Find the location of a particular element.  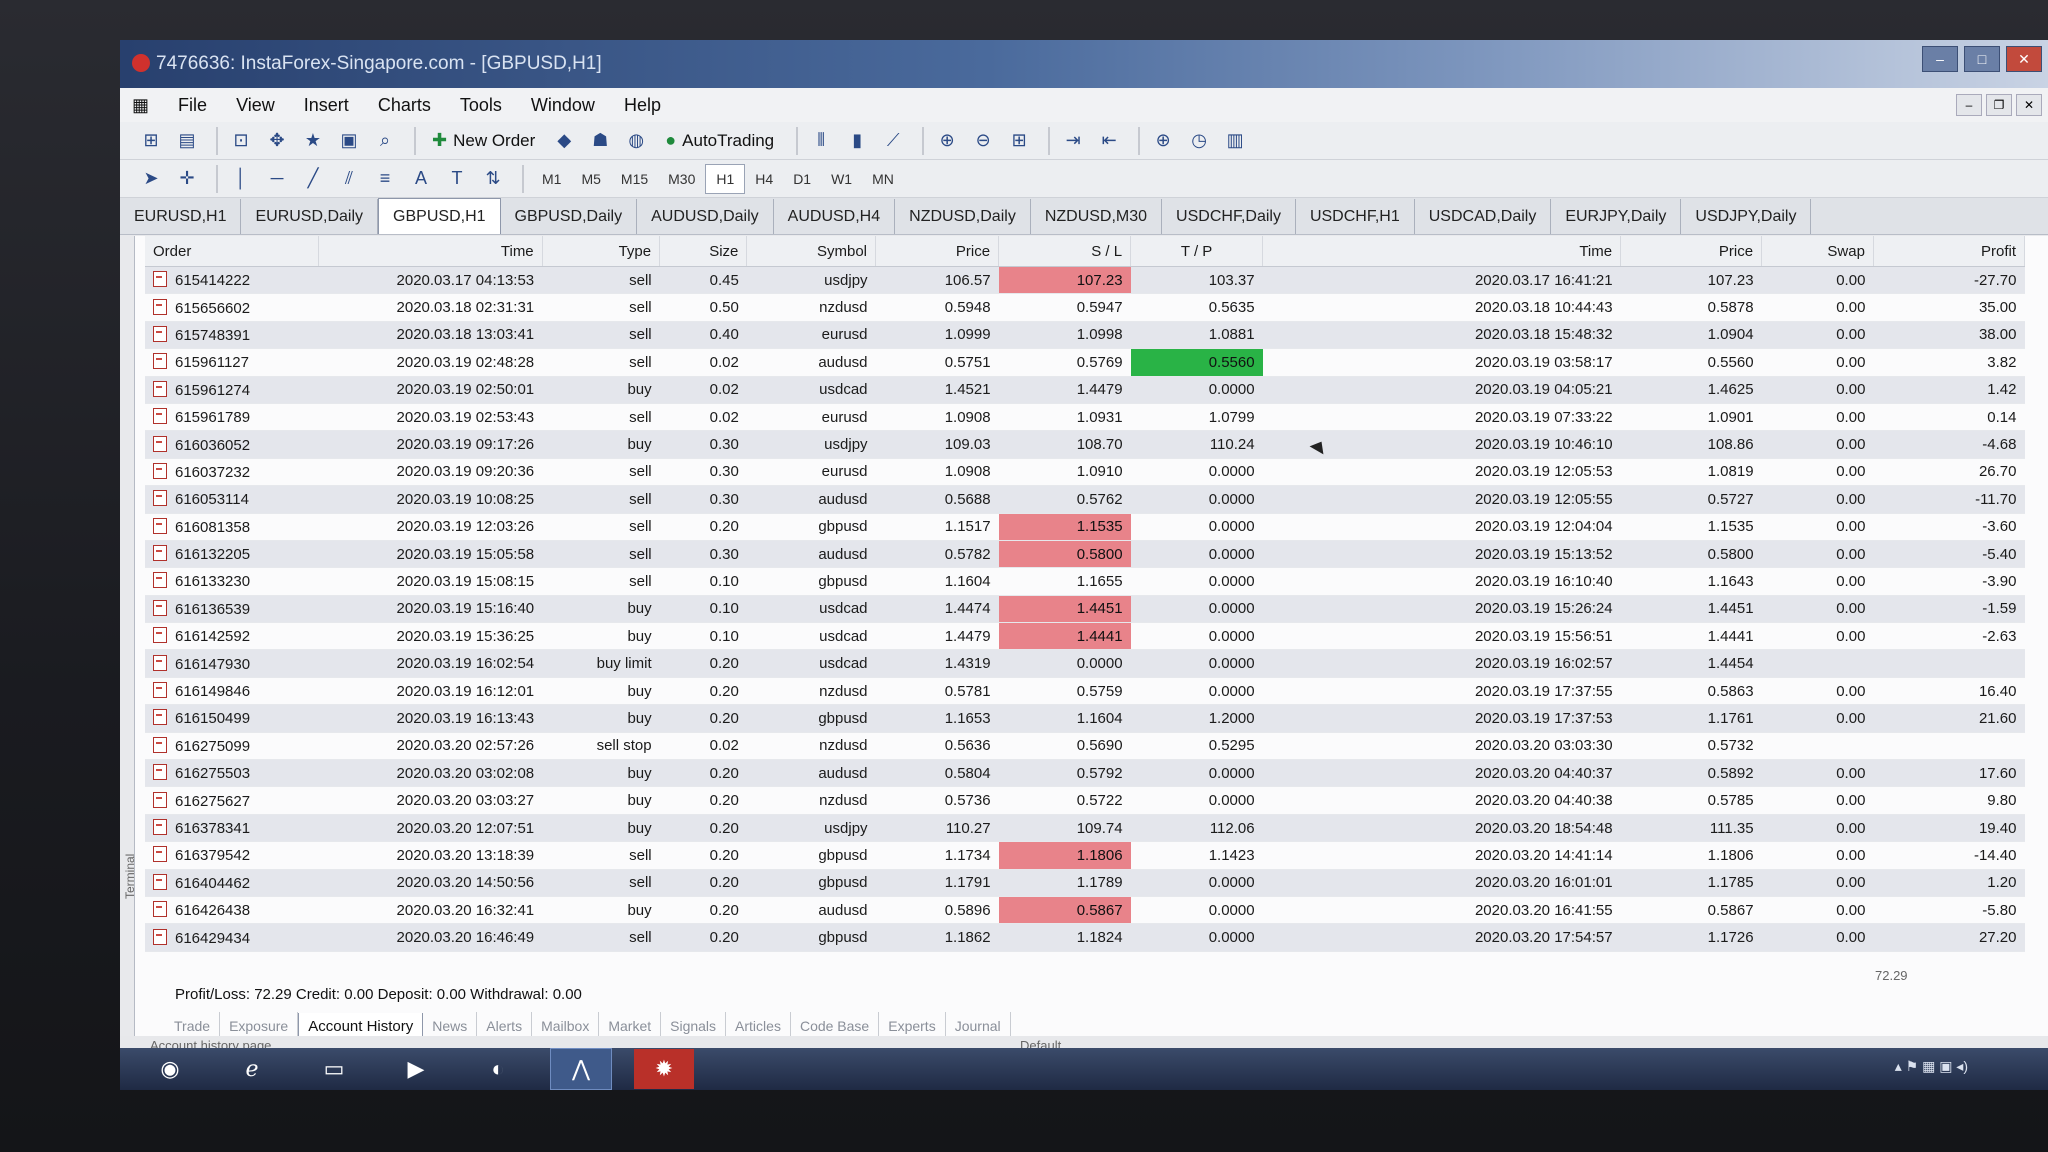

mdi-close-icon: ✕ is located at coordinates (2029, 105).